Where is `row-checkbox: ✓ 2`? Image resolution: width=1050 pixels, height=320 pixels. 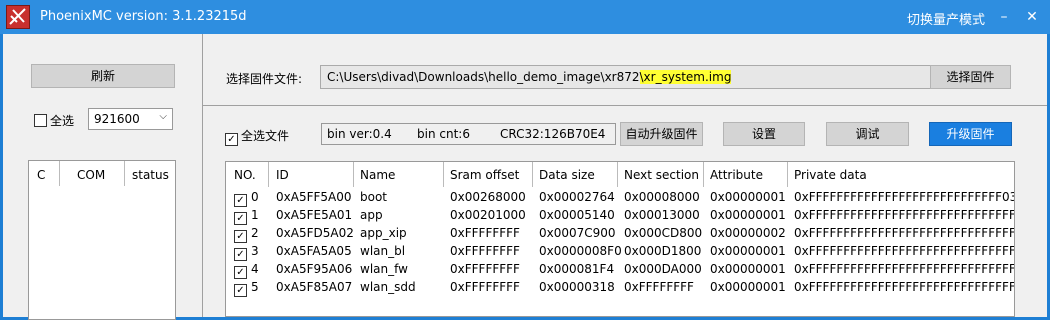
row-checkbox: ✓ 2 is located at coordinates (246, 233).